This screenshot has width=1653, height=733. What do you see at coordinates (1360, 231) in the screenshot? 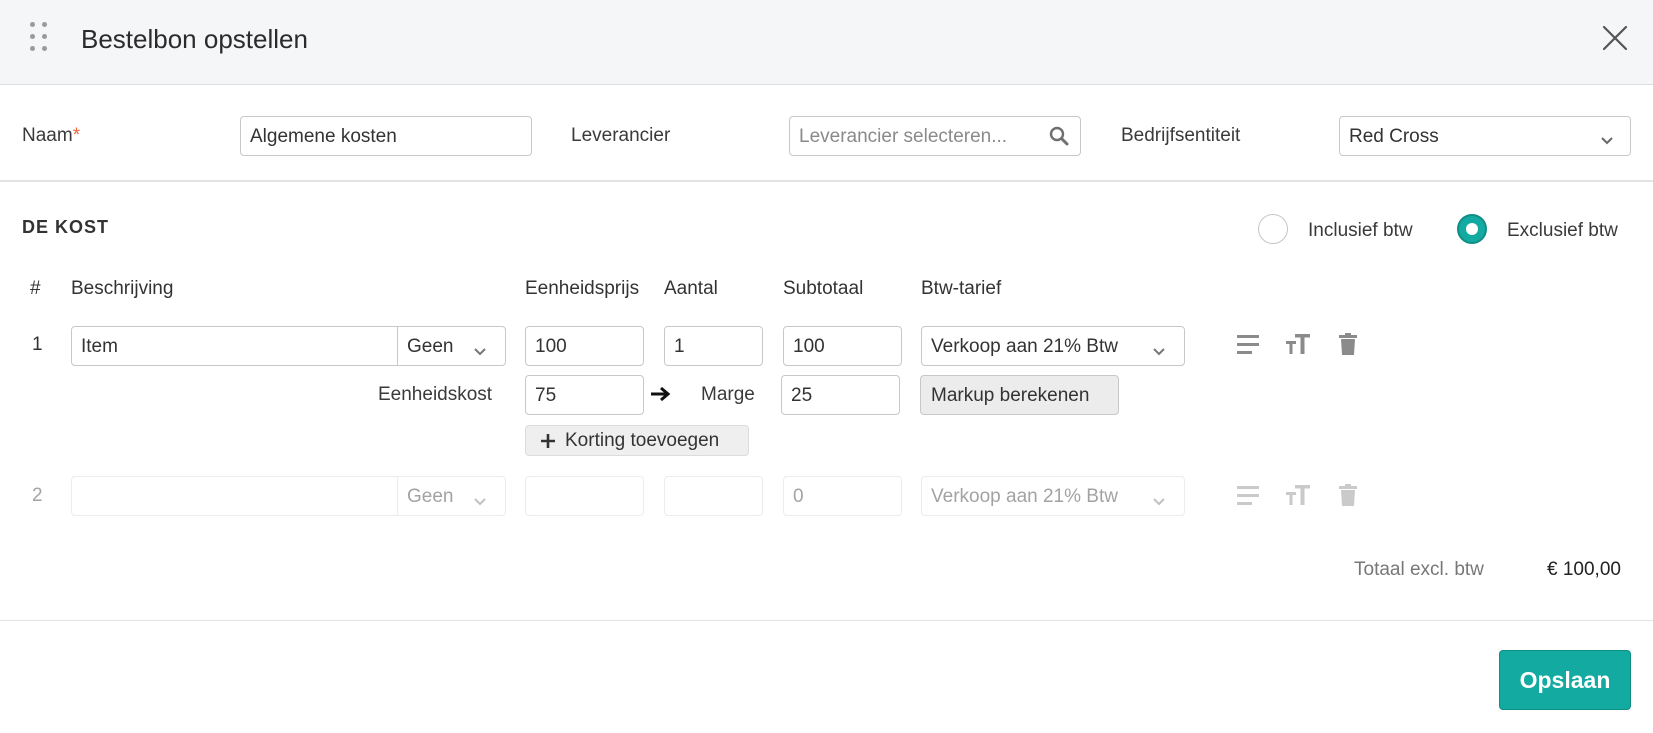
I see `inclusief-btw-label: Inclusief btw` at bounding box center [1360, 231].